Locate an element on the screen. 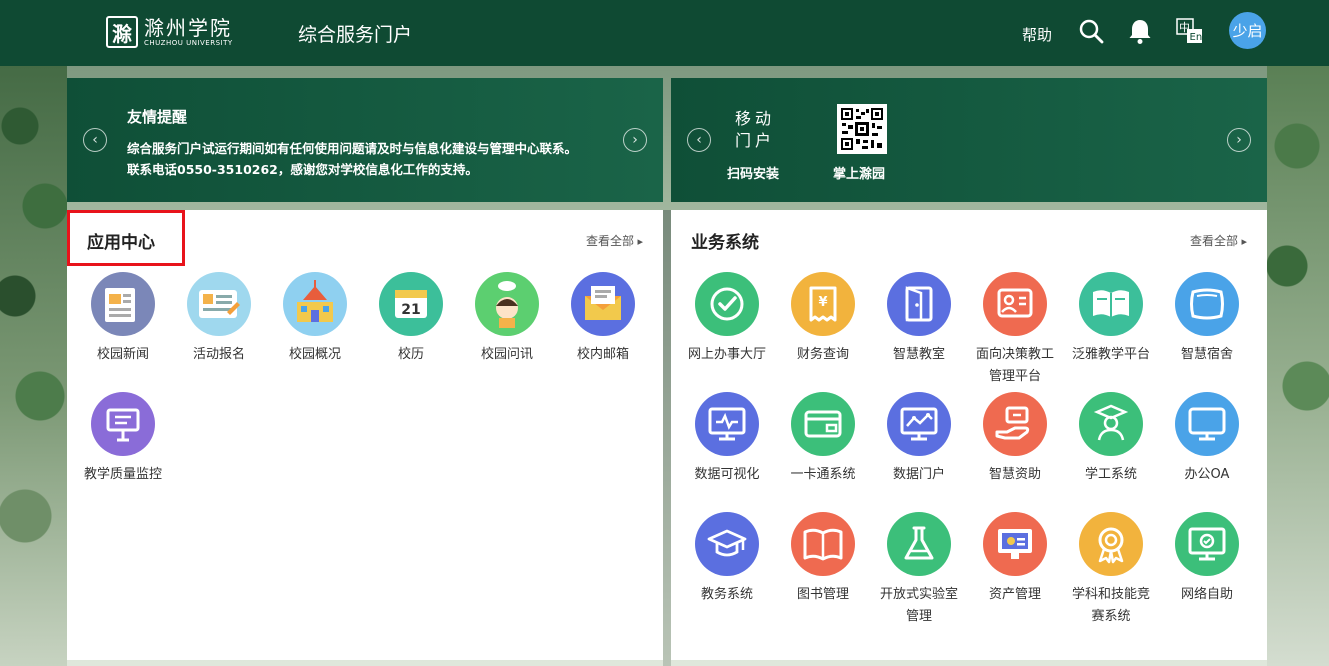  notice-title: 友情提醒 is located at coordinates (157, 117).